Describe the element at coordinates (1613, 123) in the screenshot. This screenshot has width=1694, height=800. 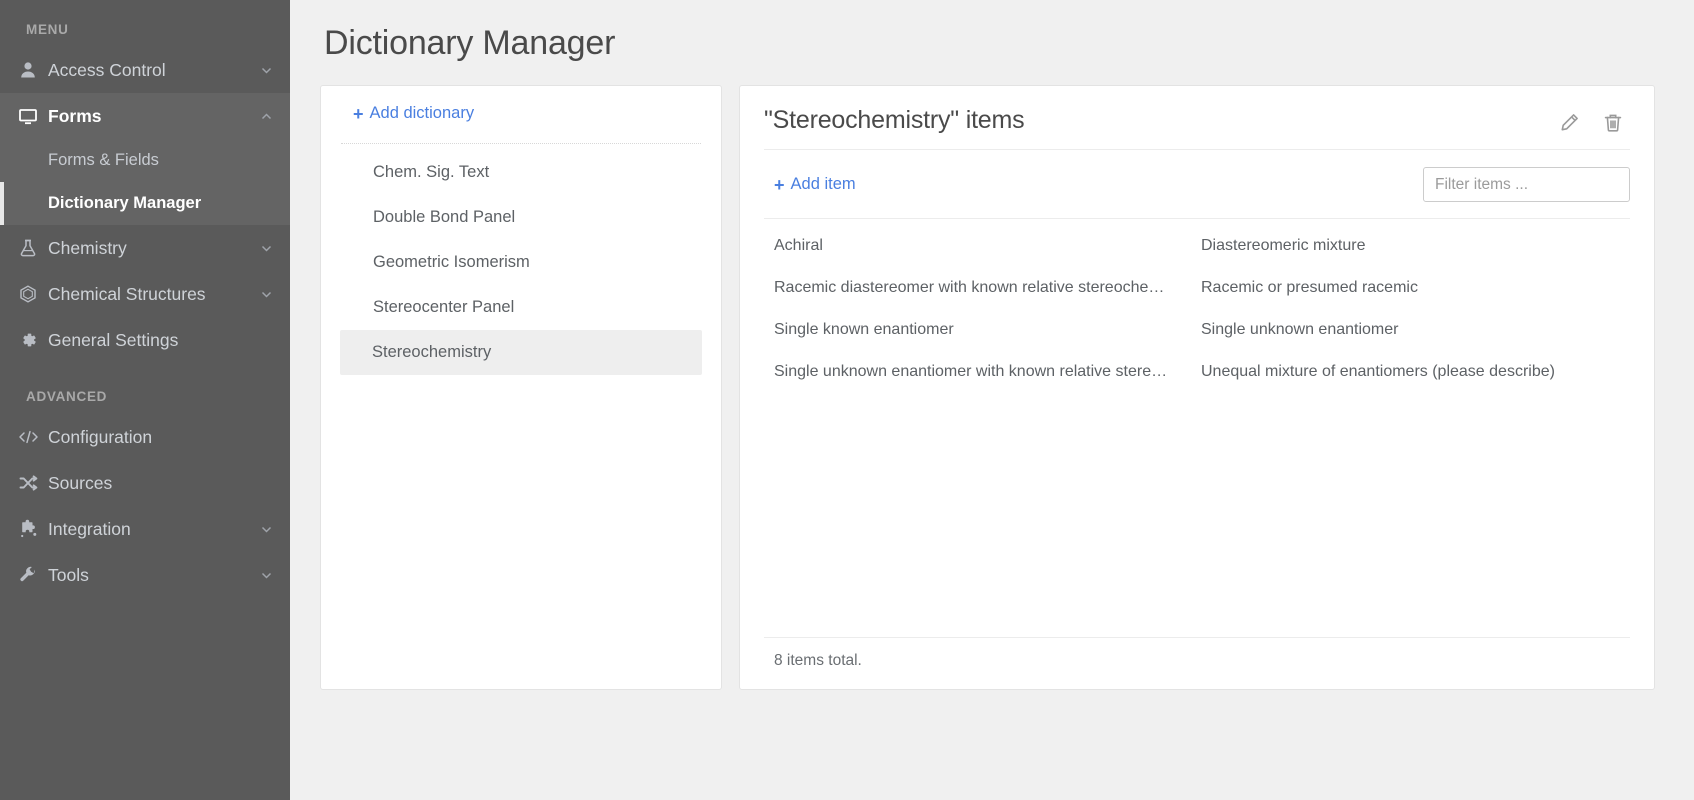
I see `trash-icon` at that location.